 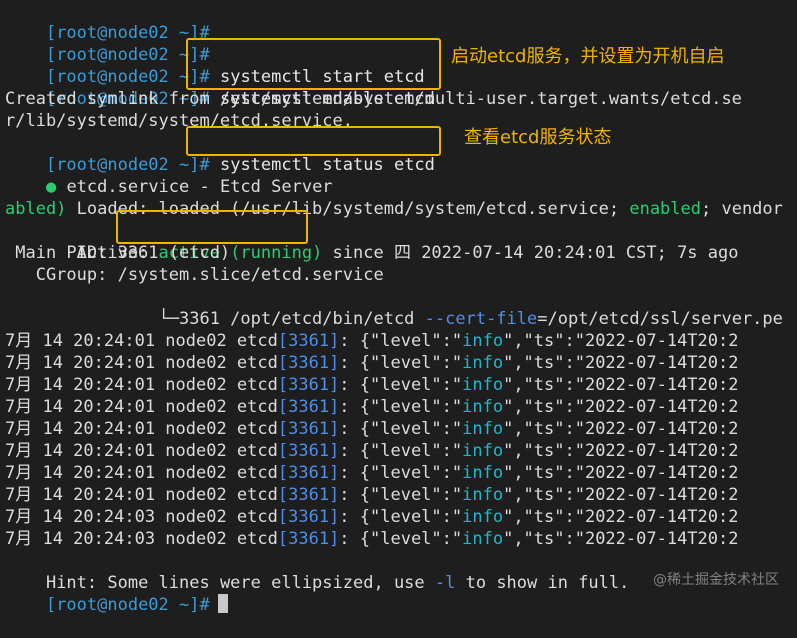 What do you see at coordinates (194, 275) in the screenshot?
I see `cgroup-line: CGroup: /system.slice/etcd.service` at bounding box center [194, 275].